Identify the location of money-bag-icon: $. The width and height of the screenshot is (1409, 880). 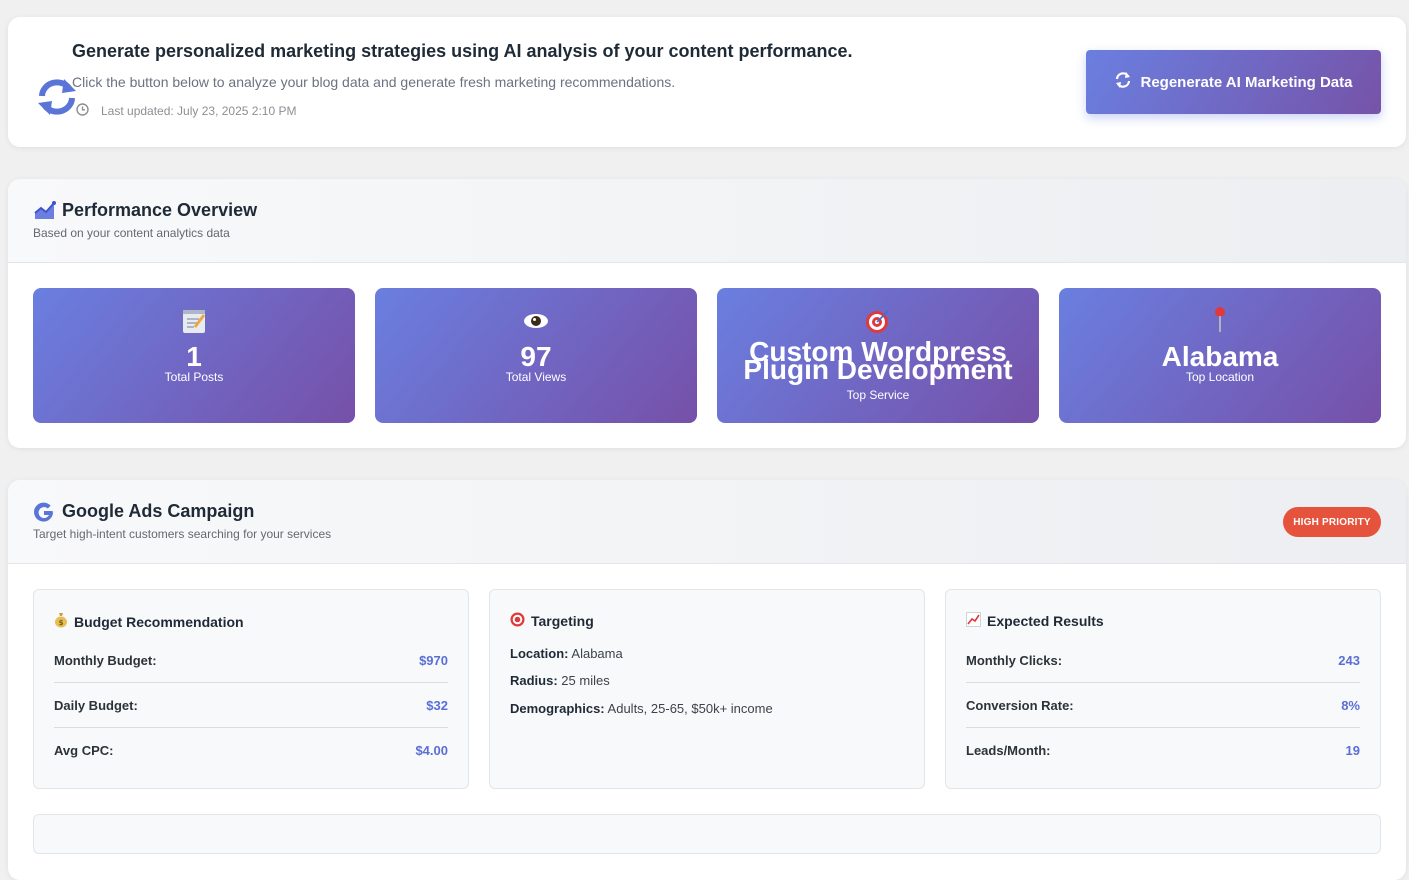
(61, 621).